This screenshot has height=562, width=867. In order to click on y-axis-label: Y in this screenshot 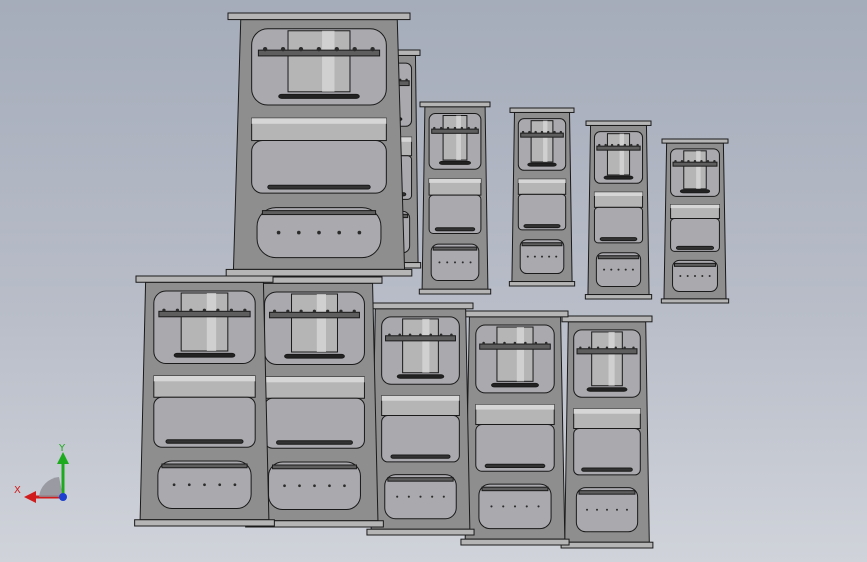, I will do `click(62, 448)`.